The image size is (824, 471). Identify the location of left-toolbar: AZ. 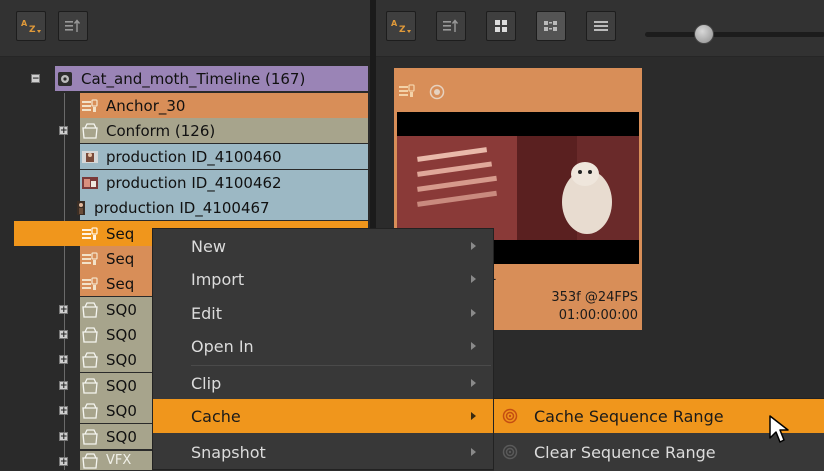
(185, 28).